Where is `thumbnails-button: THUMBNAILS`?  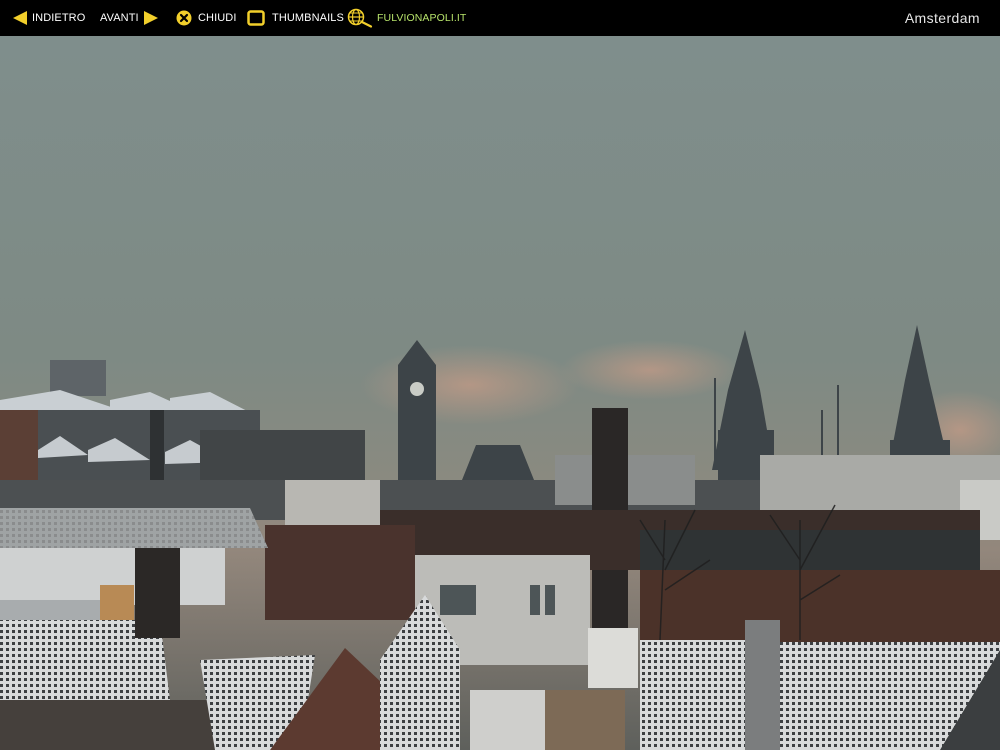
thumbnails-button: THUMBNAILS is located at coordinates (295, 18).